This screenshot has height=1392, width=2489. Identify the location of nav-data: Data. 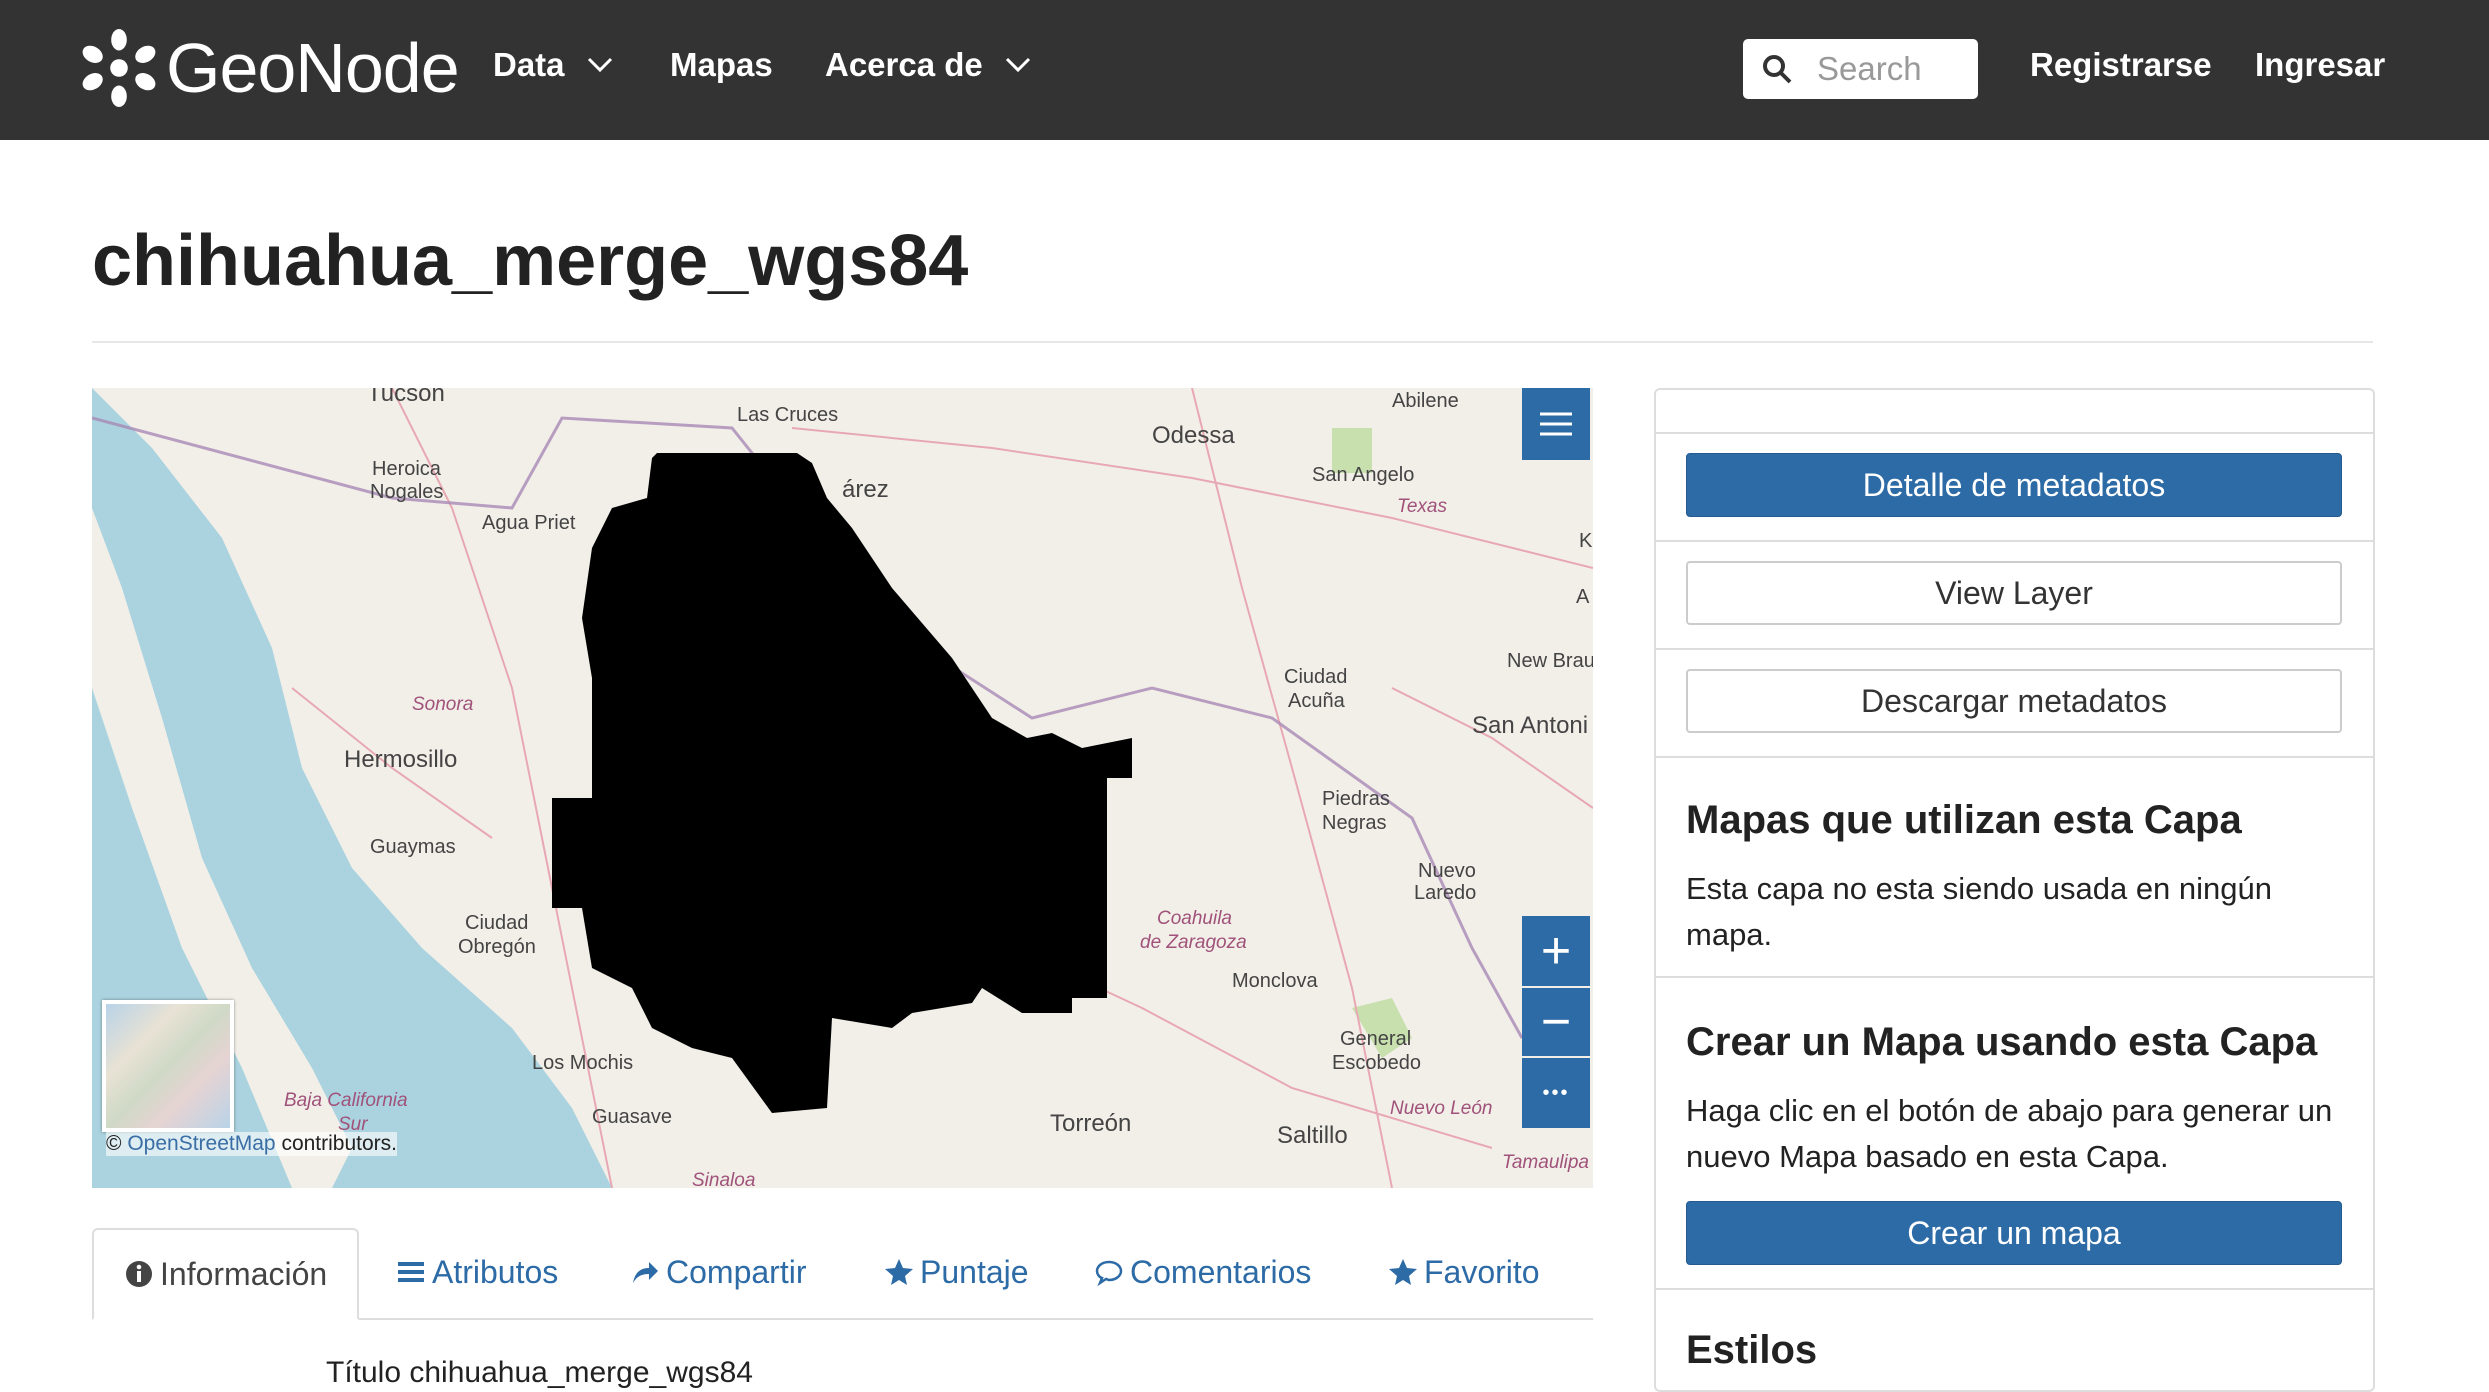
(553, 65).